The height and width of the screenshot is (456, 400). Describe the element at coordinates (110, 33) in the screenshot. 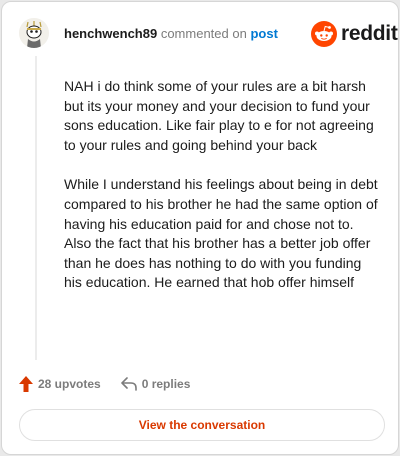

I see `username-link: henchwench89` at that location.